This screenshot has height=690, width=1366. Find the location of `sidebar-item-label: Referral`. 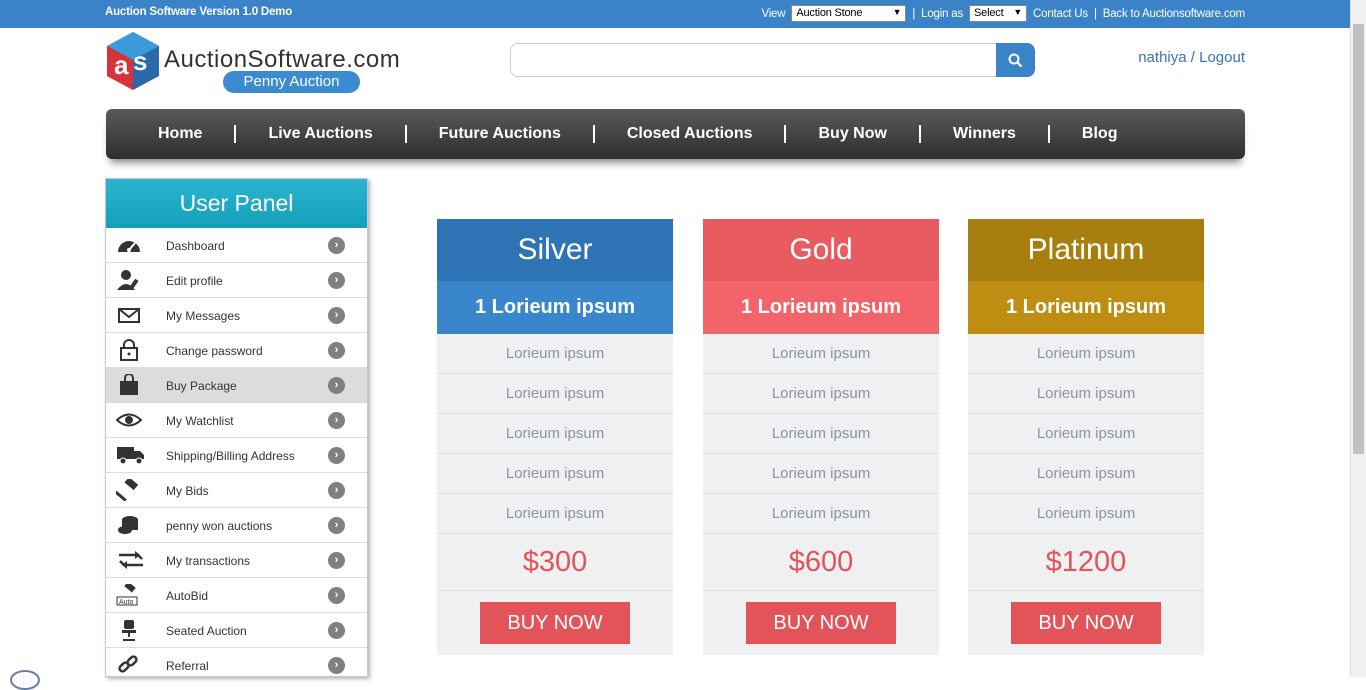

sidebar-item-label: Referral is located at coordinates (187, 666).